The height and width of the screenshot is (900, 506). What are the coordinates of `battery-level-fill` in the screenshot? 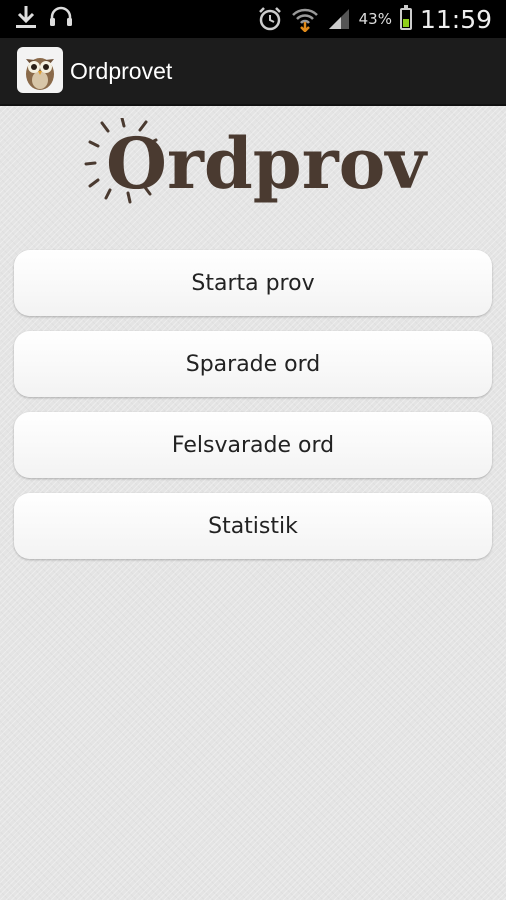 It's located at (405, 23).